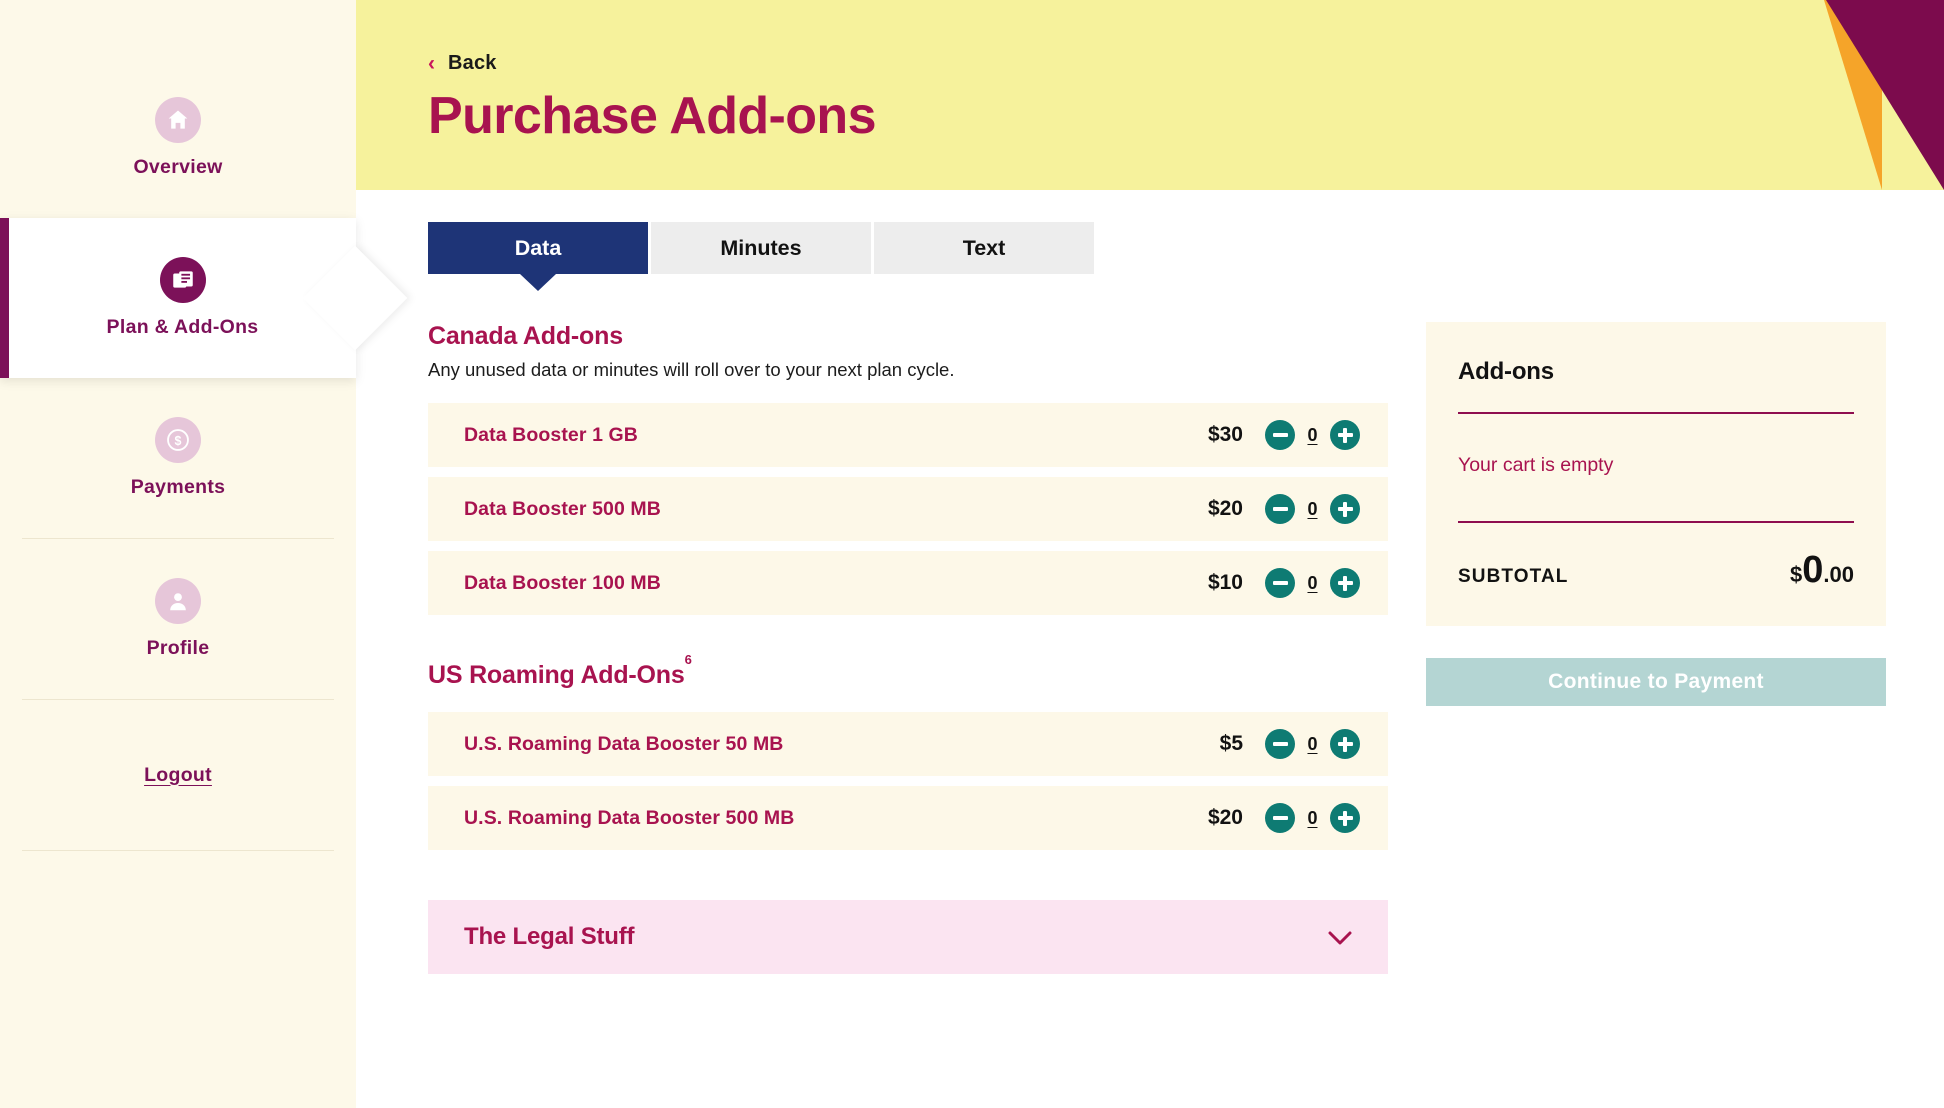 Image resolution: width=1944 pixels, height=1108 pixels. Describe the element at coordinates (178, 167) in the screenshot. I see `sidebar-item-label: Overview` at that location.